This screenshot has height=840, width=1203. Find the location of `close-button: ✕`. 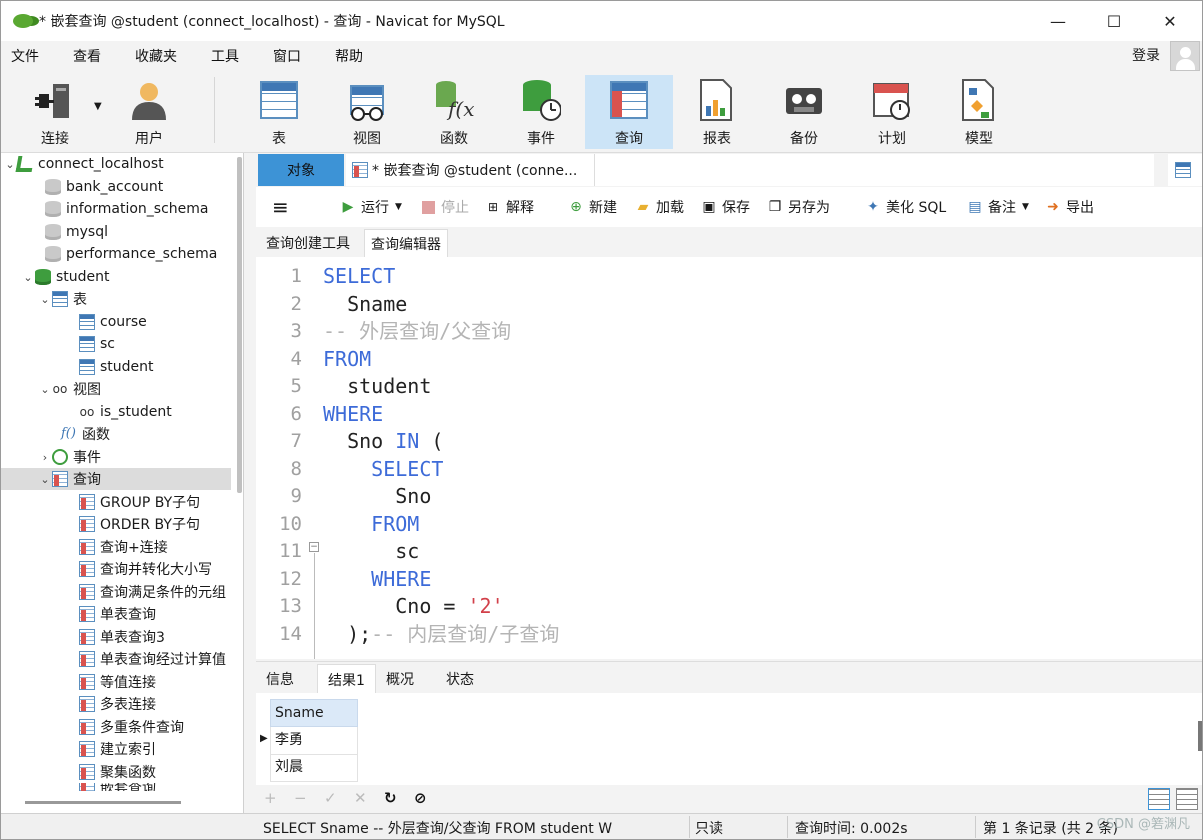

close-button: ✕ is located at coordinates (1170, 21).